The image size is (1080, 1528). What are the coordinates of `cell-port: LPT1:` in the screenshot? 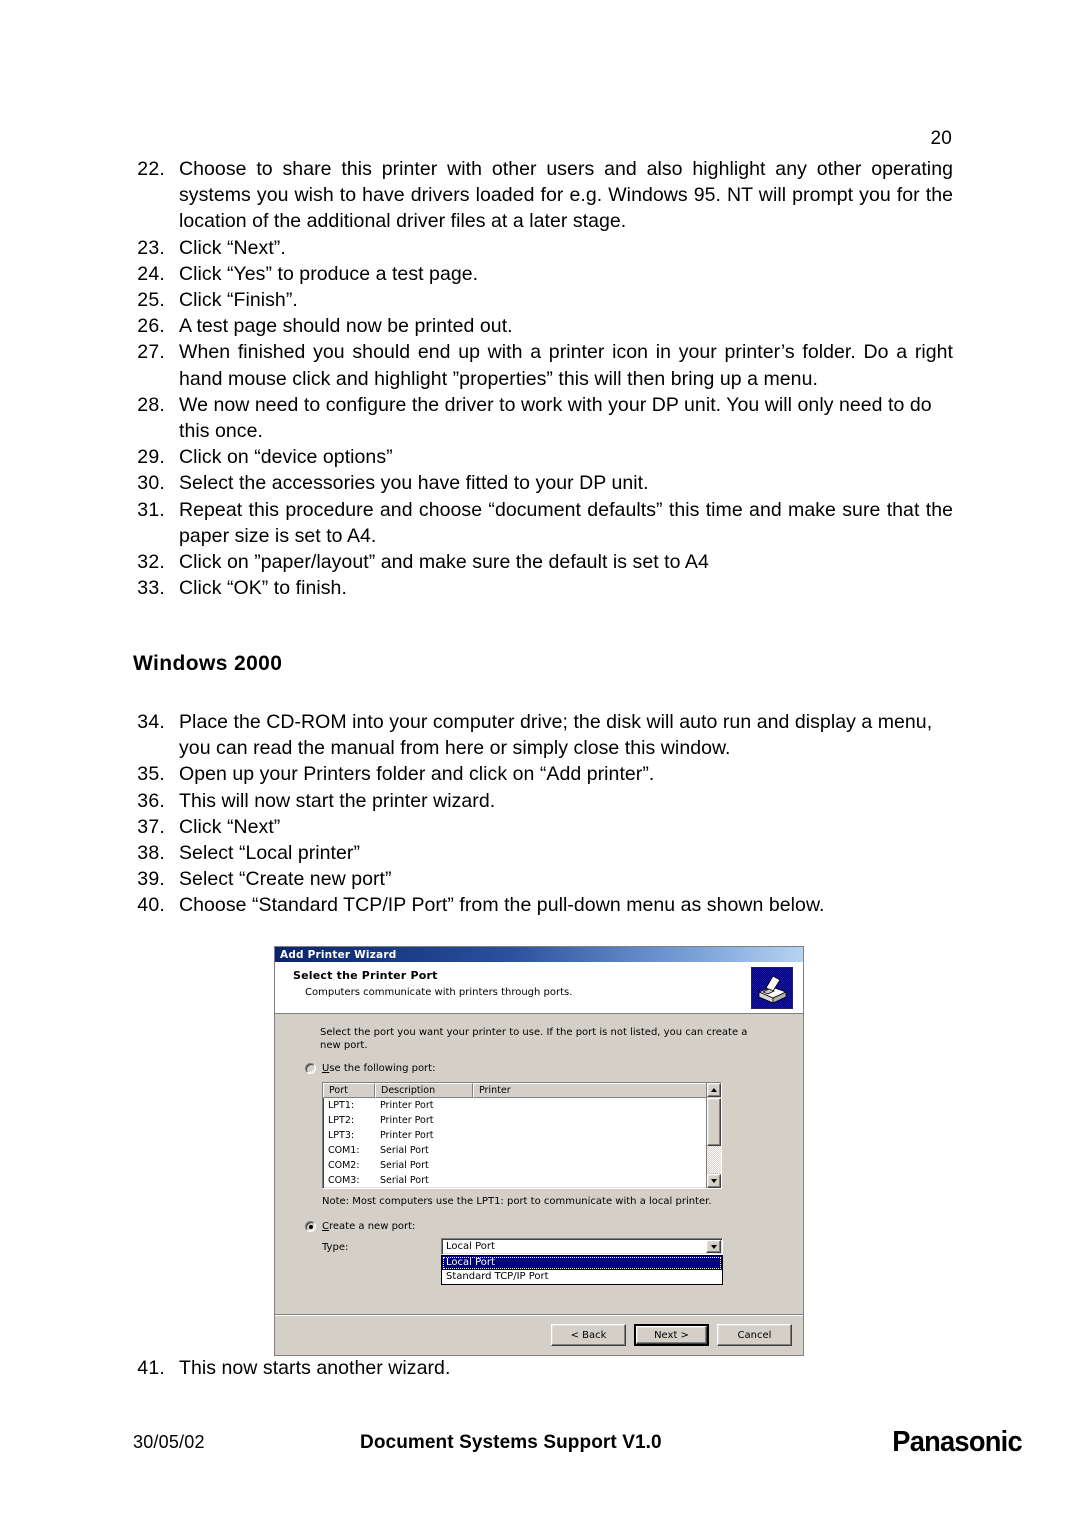 It's located at (341, 1105).